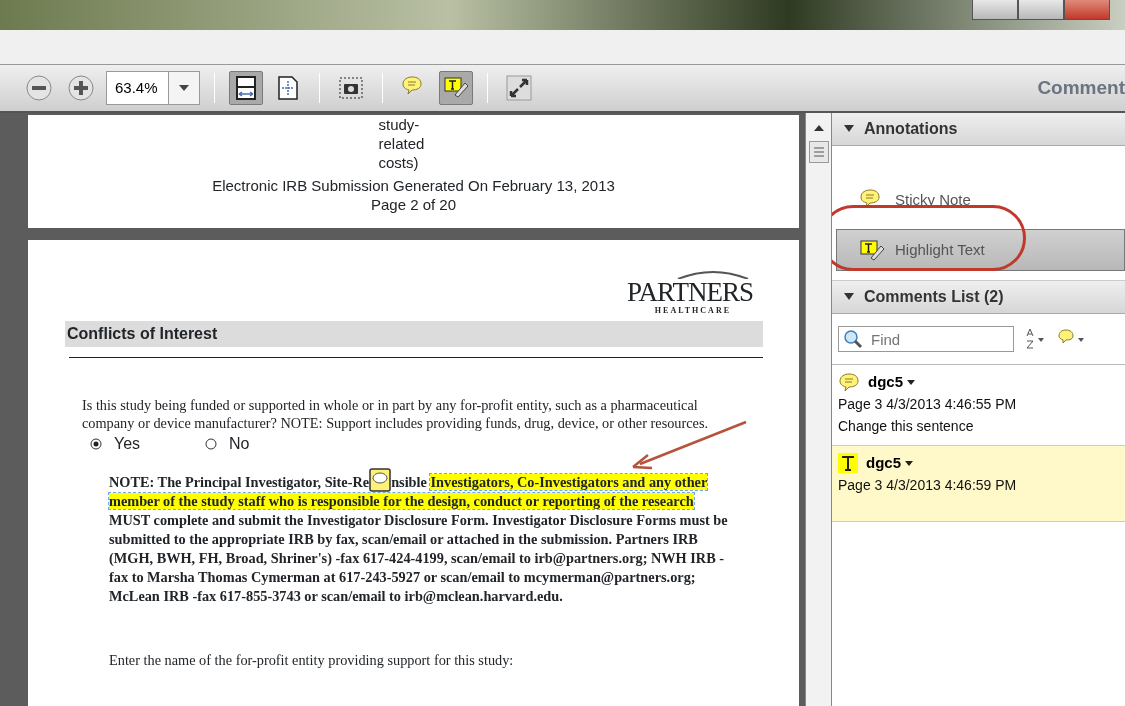  What do you see at coordinates (137, 88) in the screenshot?
I see `zoom-field: 63.4%` at bounding box center [137, 88].